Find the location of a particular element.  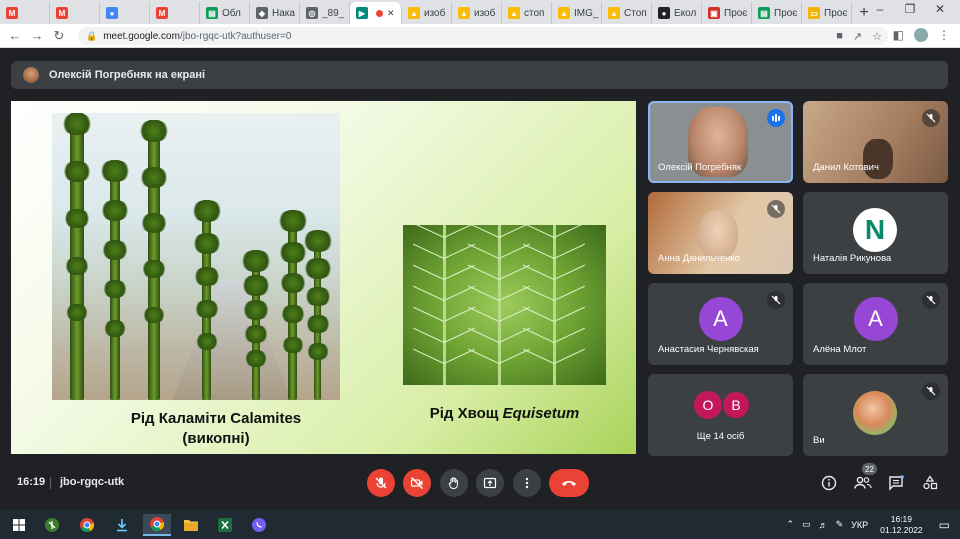

mic-toggle-button is located at coordinates (381, 483).